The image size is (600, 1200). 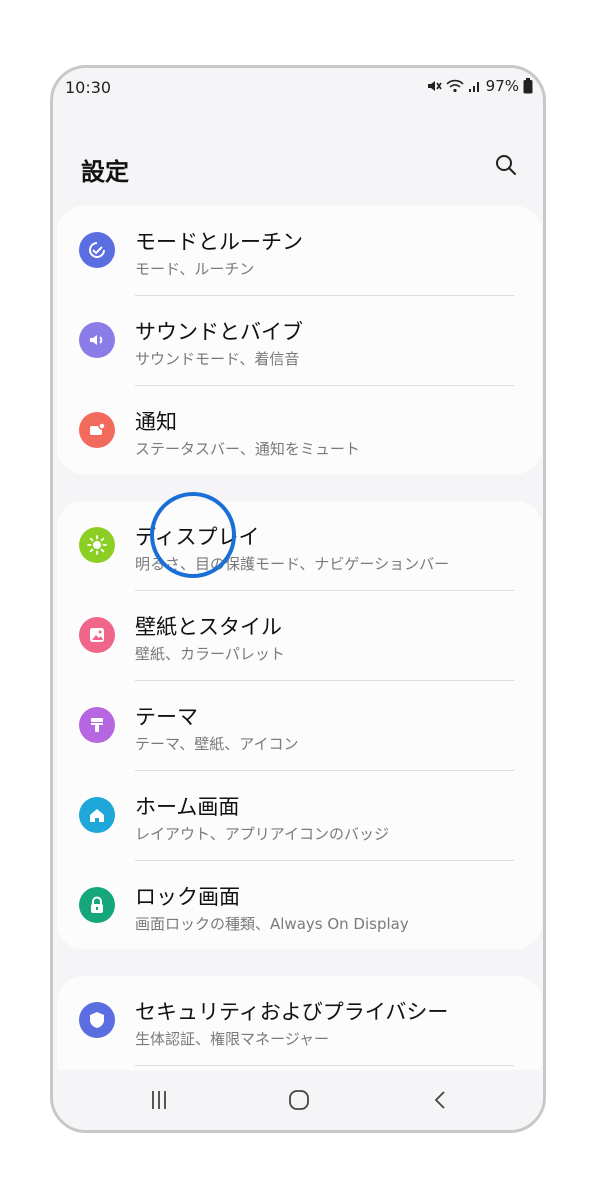 I want to click on home-icon, so click(x=97, y=815).